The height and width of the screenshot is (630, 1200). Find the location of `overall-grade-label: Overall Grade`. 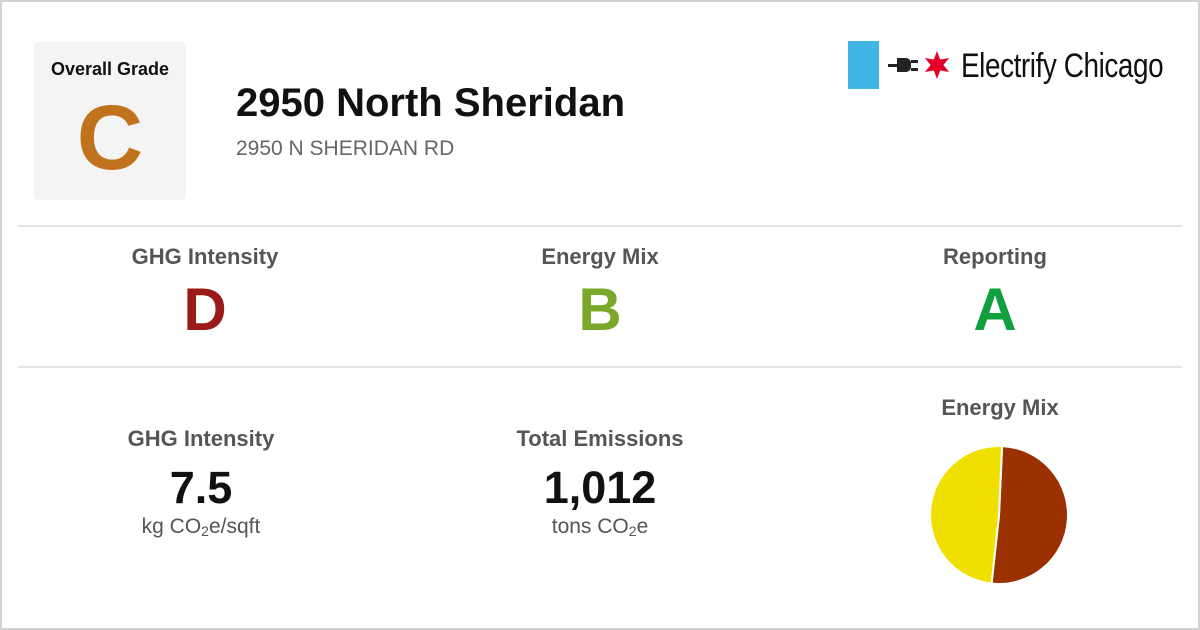

overall-grade-label: Overall Grade is located at coordinates (110, 69).